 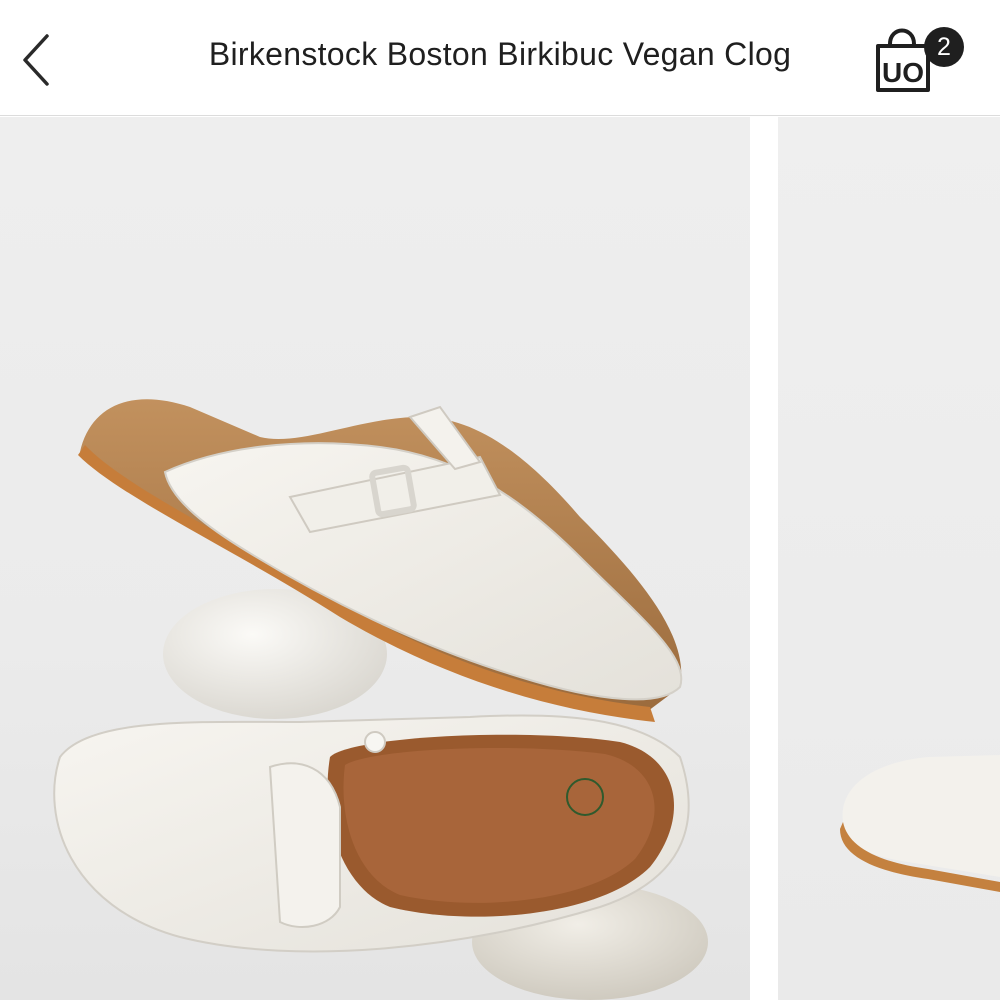 What do you see at coordinates (500, 54) in the screenshot?
I see `page-title: Birkenstock Boston Birkibuc Vegan Clog` at bounding box center [500, 54].